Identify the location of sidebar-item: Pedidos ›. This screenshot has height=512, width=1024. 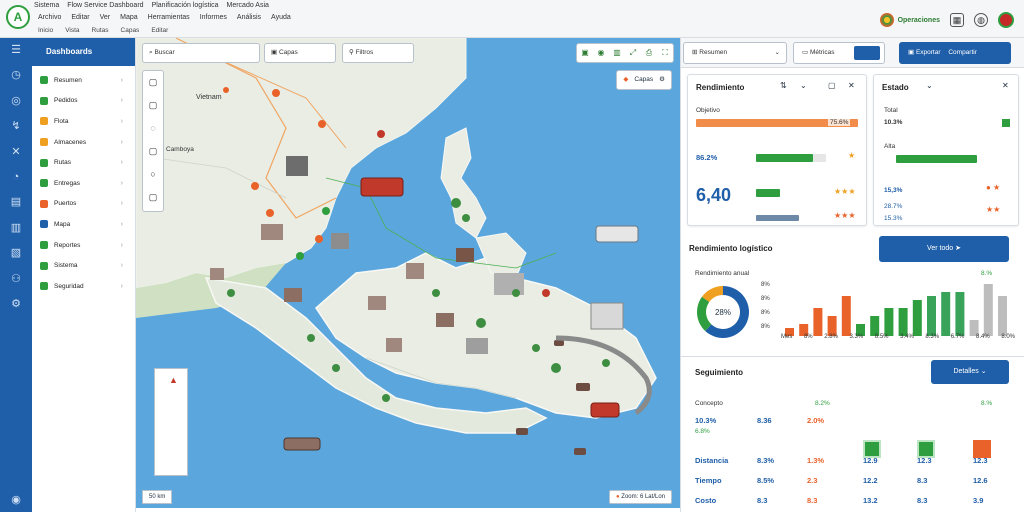
(83, 101).